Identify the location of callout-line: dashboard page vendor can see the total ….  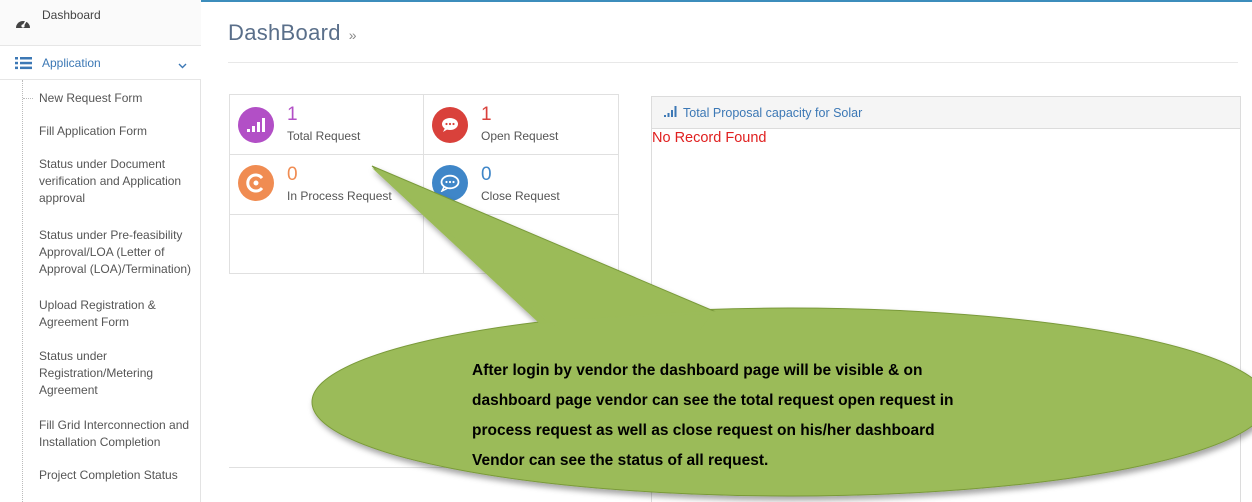
(713, 400).